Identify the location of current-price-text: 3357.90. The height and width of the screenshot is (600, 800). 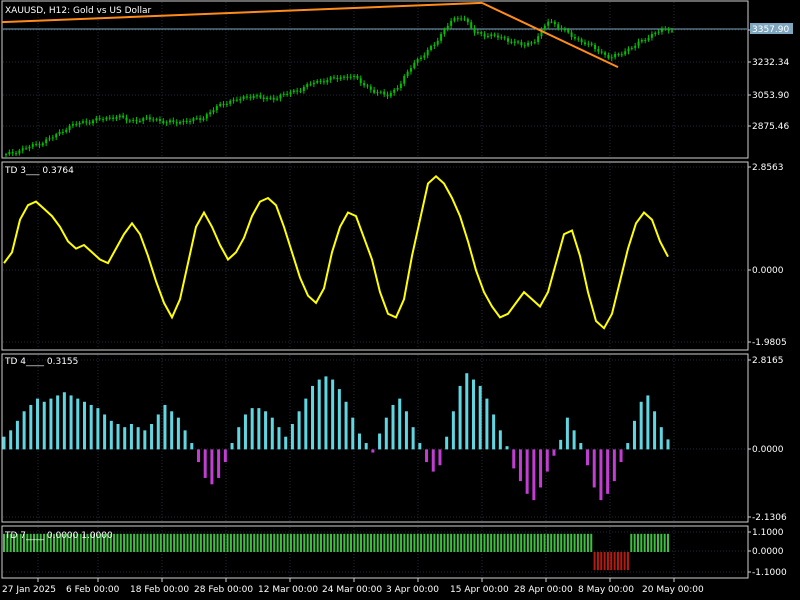
(770, 30).